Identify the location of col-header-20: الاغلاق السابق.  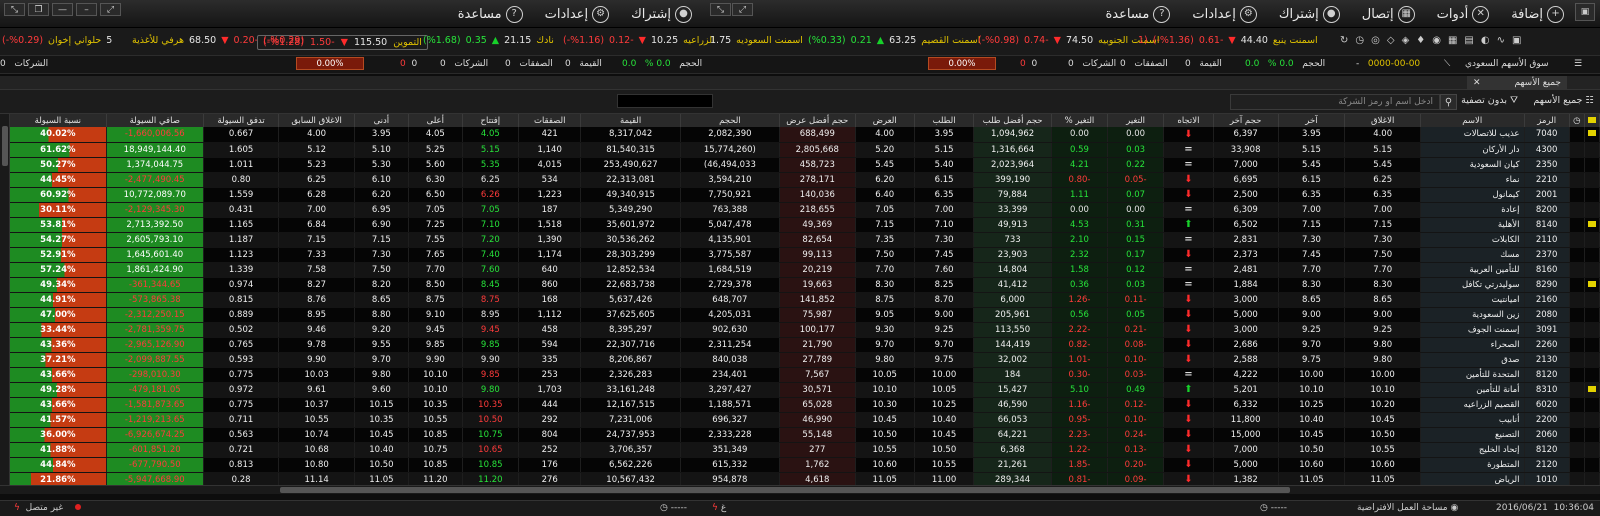
(316, 120).